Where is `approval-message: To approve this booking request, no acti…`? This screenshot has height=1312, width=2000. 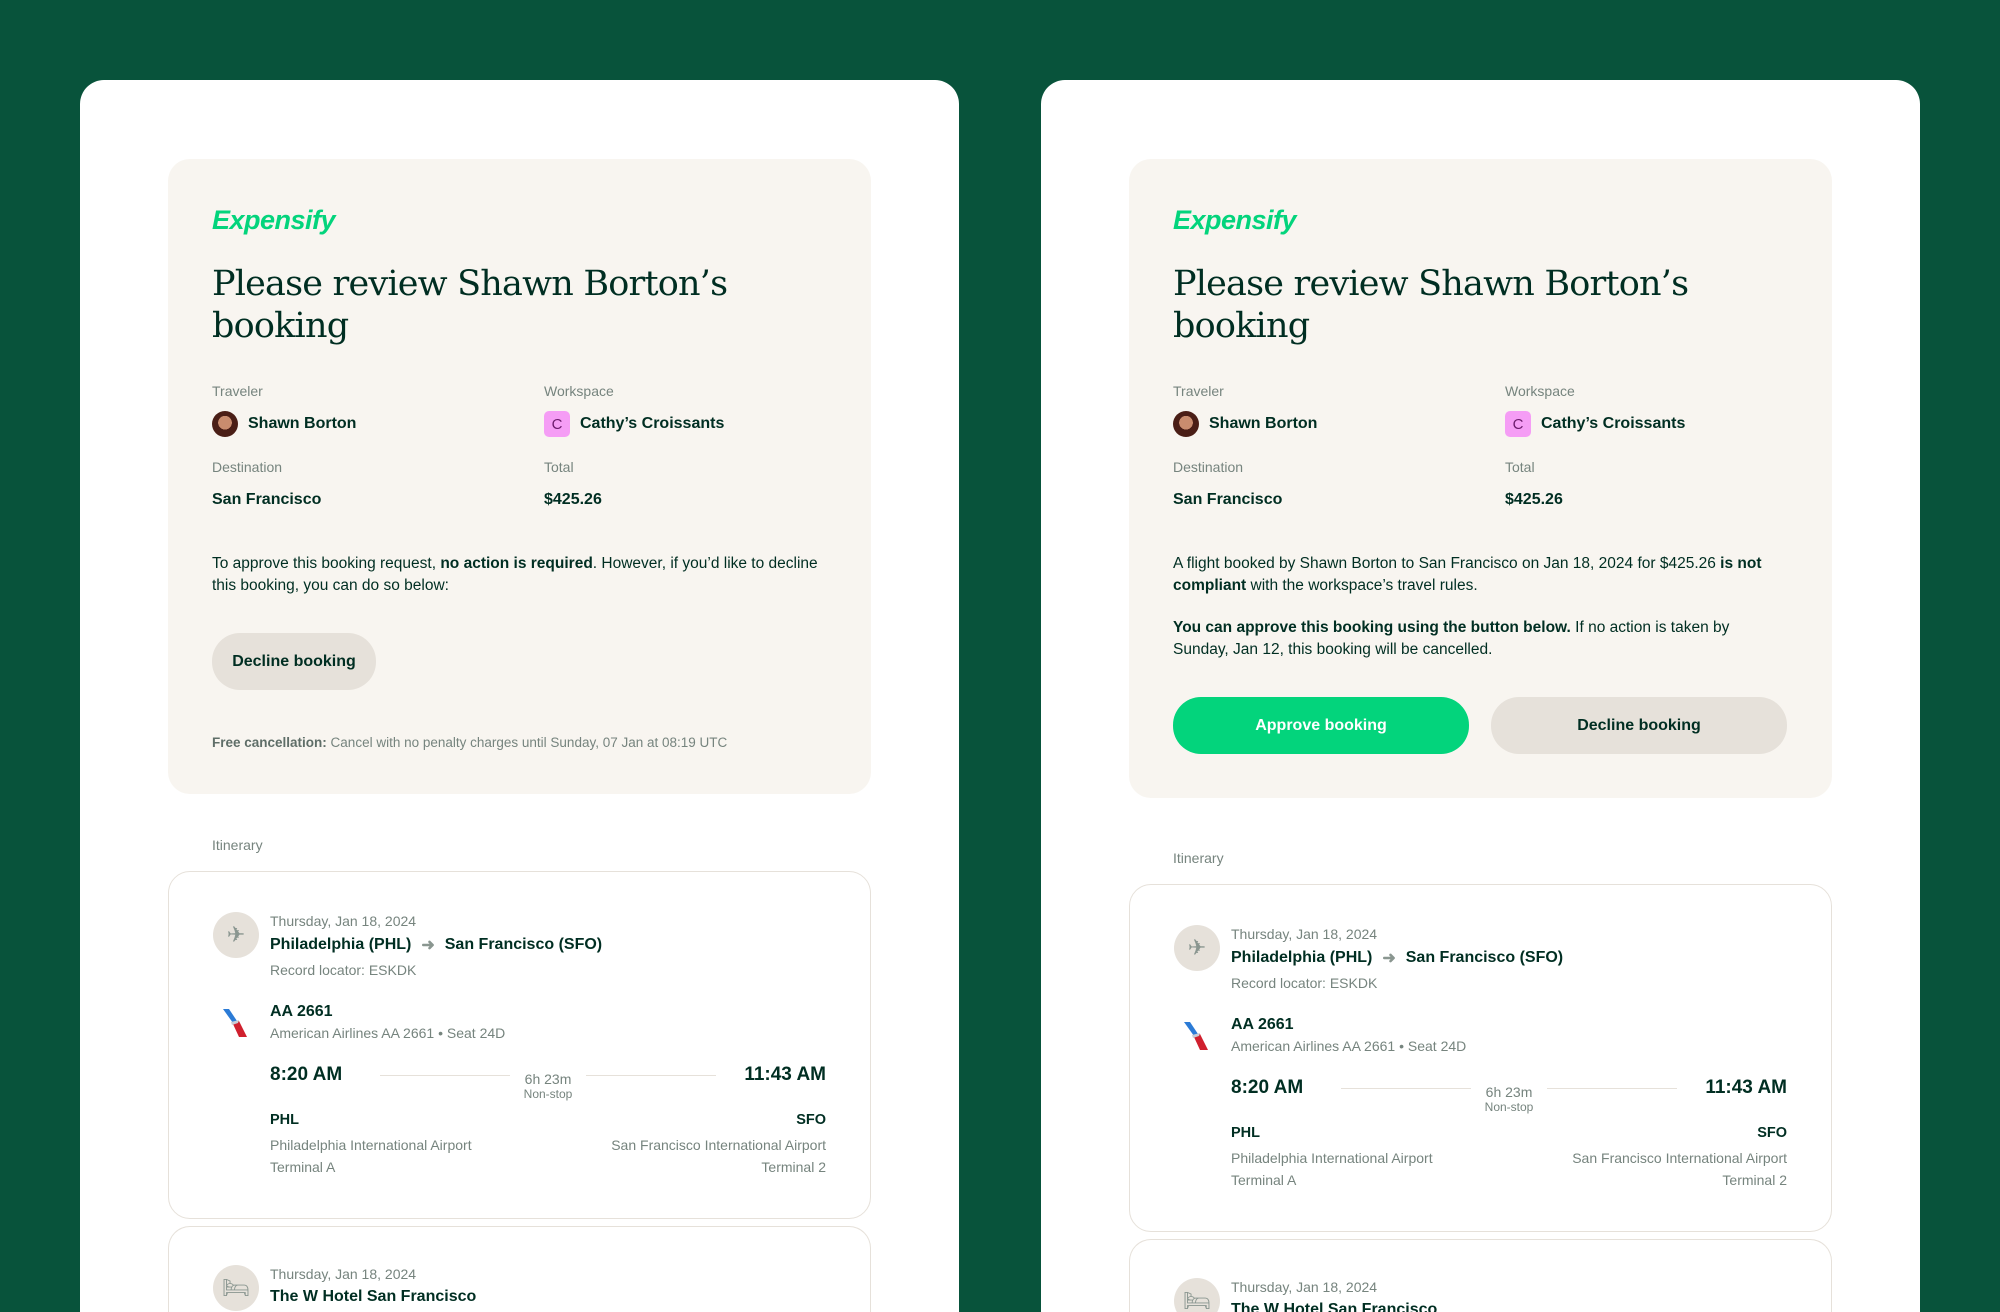 approval-message: To approve this booking request, no acti… is located at coordinates (515, 574).